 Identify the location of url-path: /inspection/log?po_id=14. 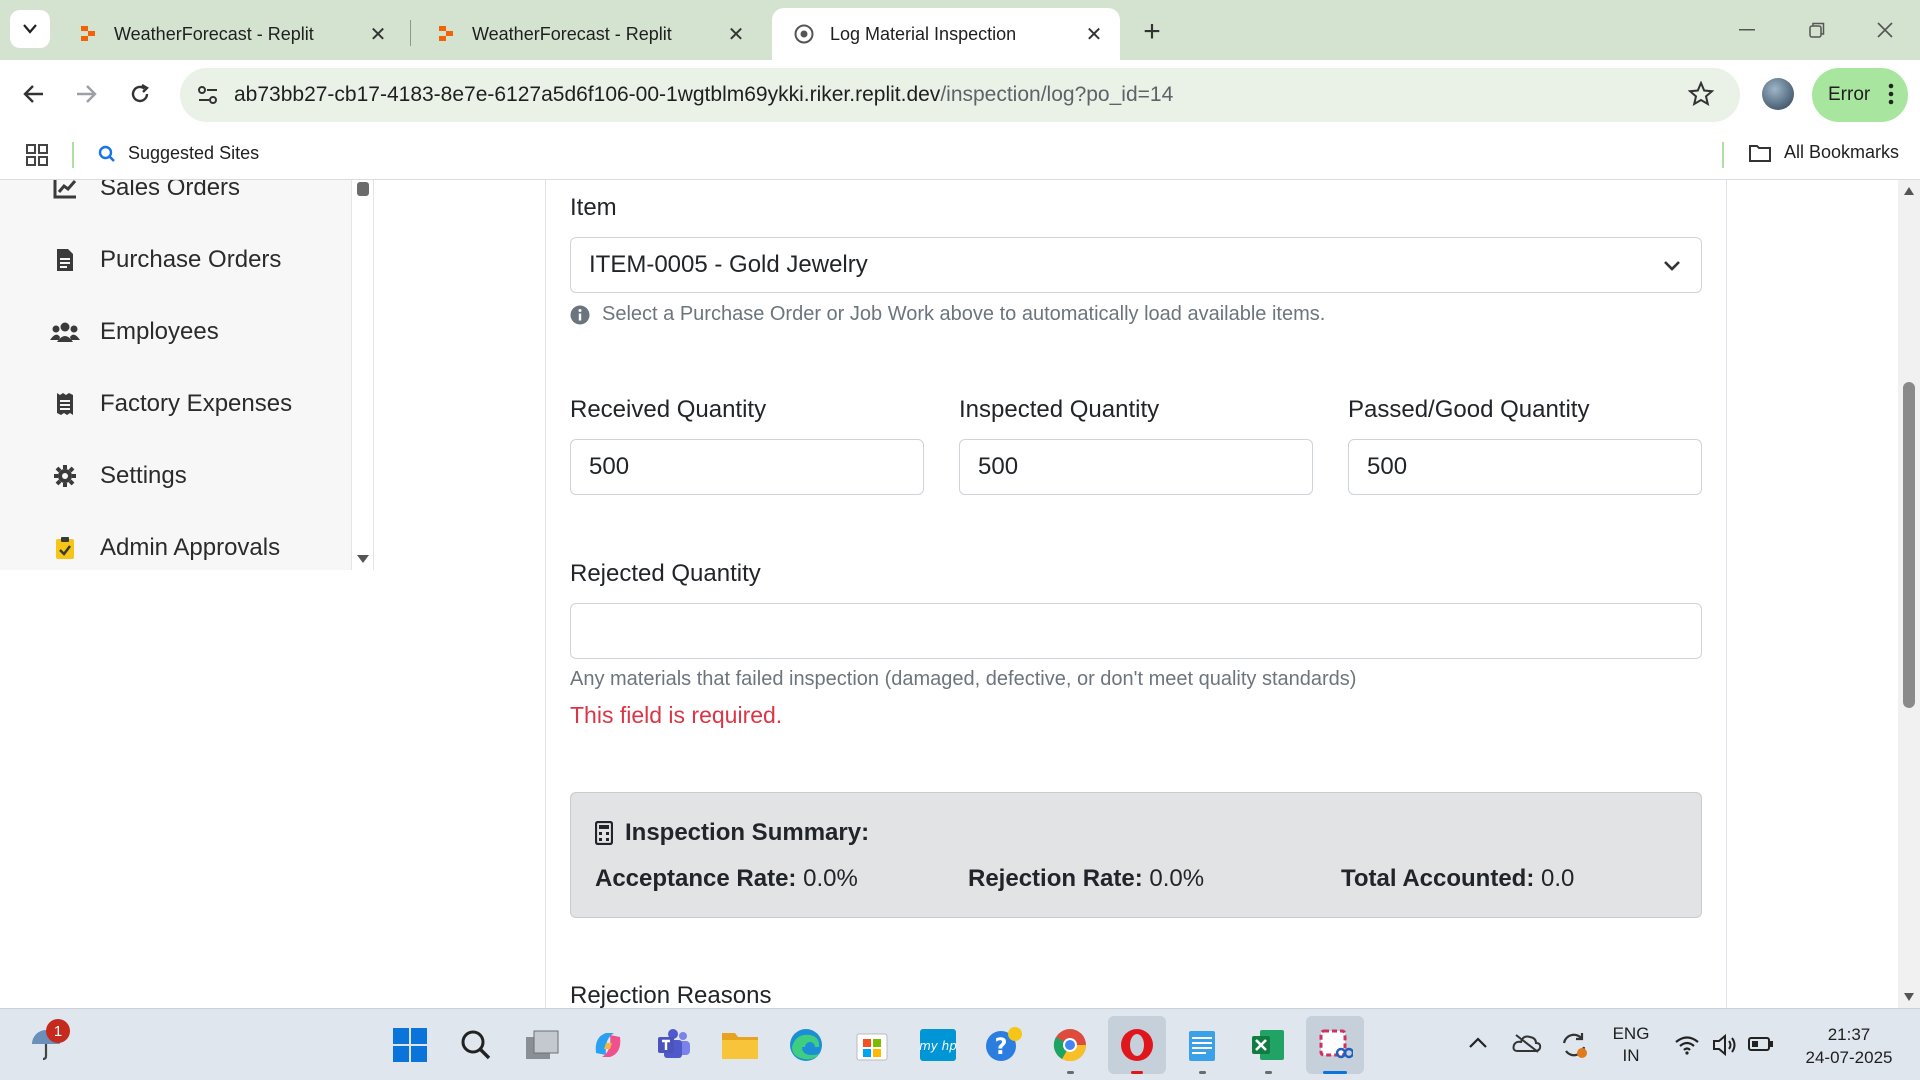
(1057, 94).